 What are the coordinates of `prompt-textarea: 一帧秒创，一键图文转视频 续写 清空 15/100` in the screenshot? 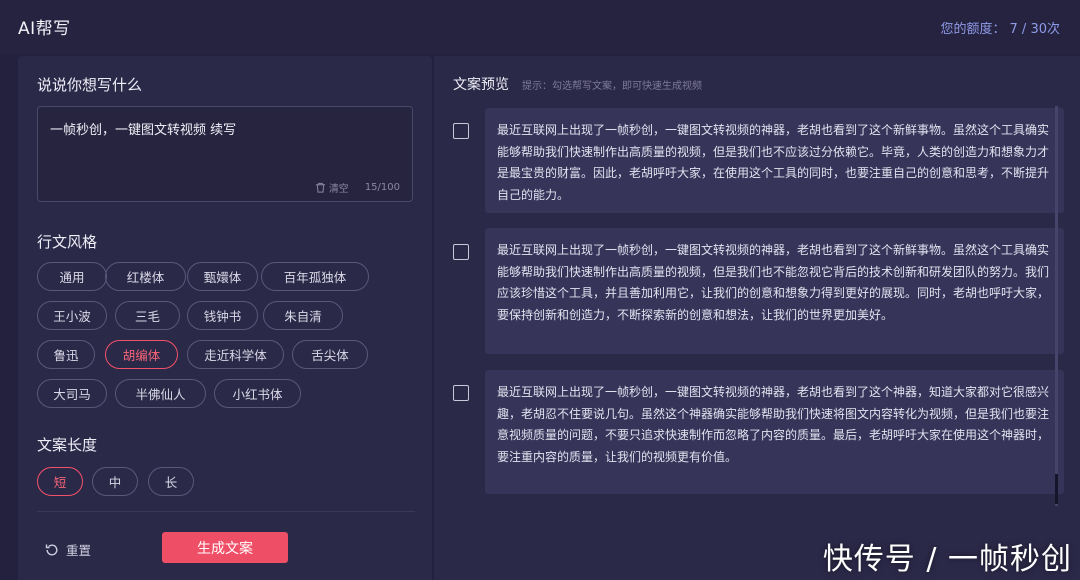 It's located at (225, 154).